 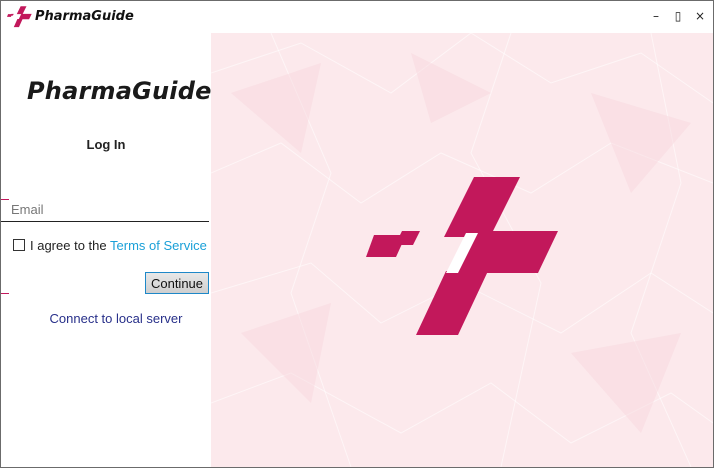 I want to click on email-field, so click(x=105, y=210).